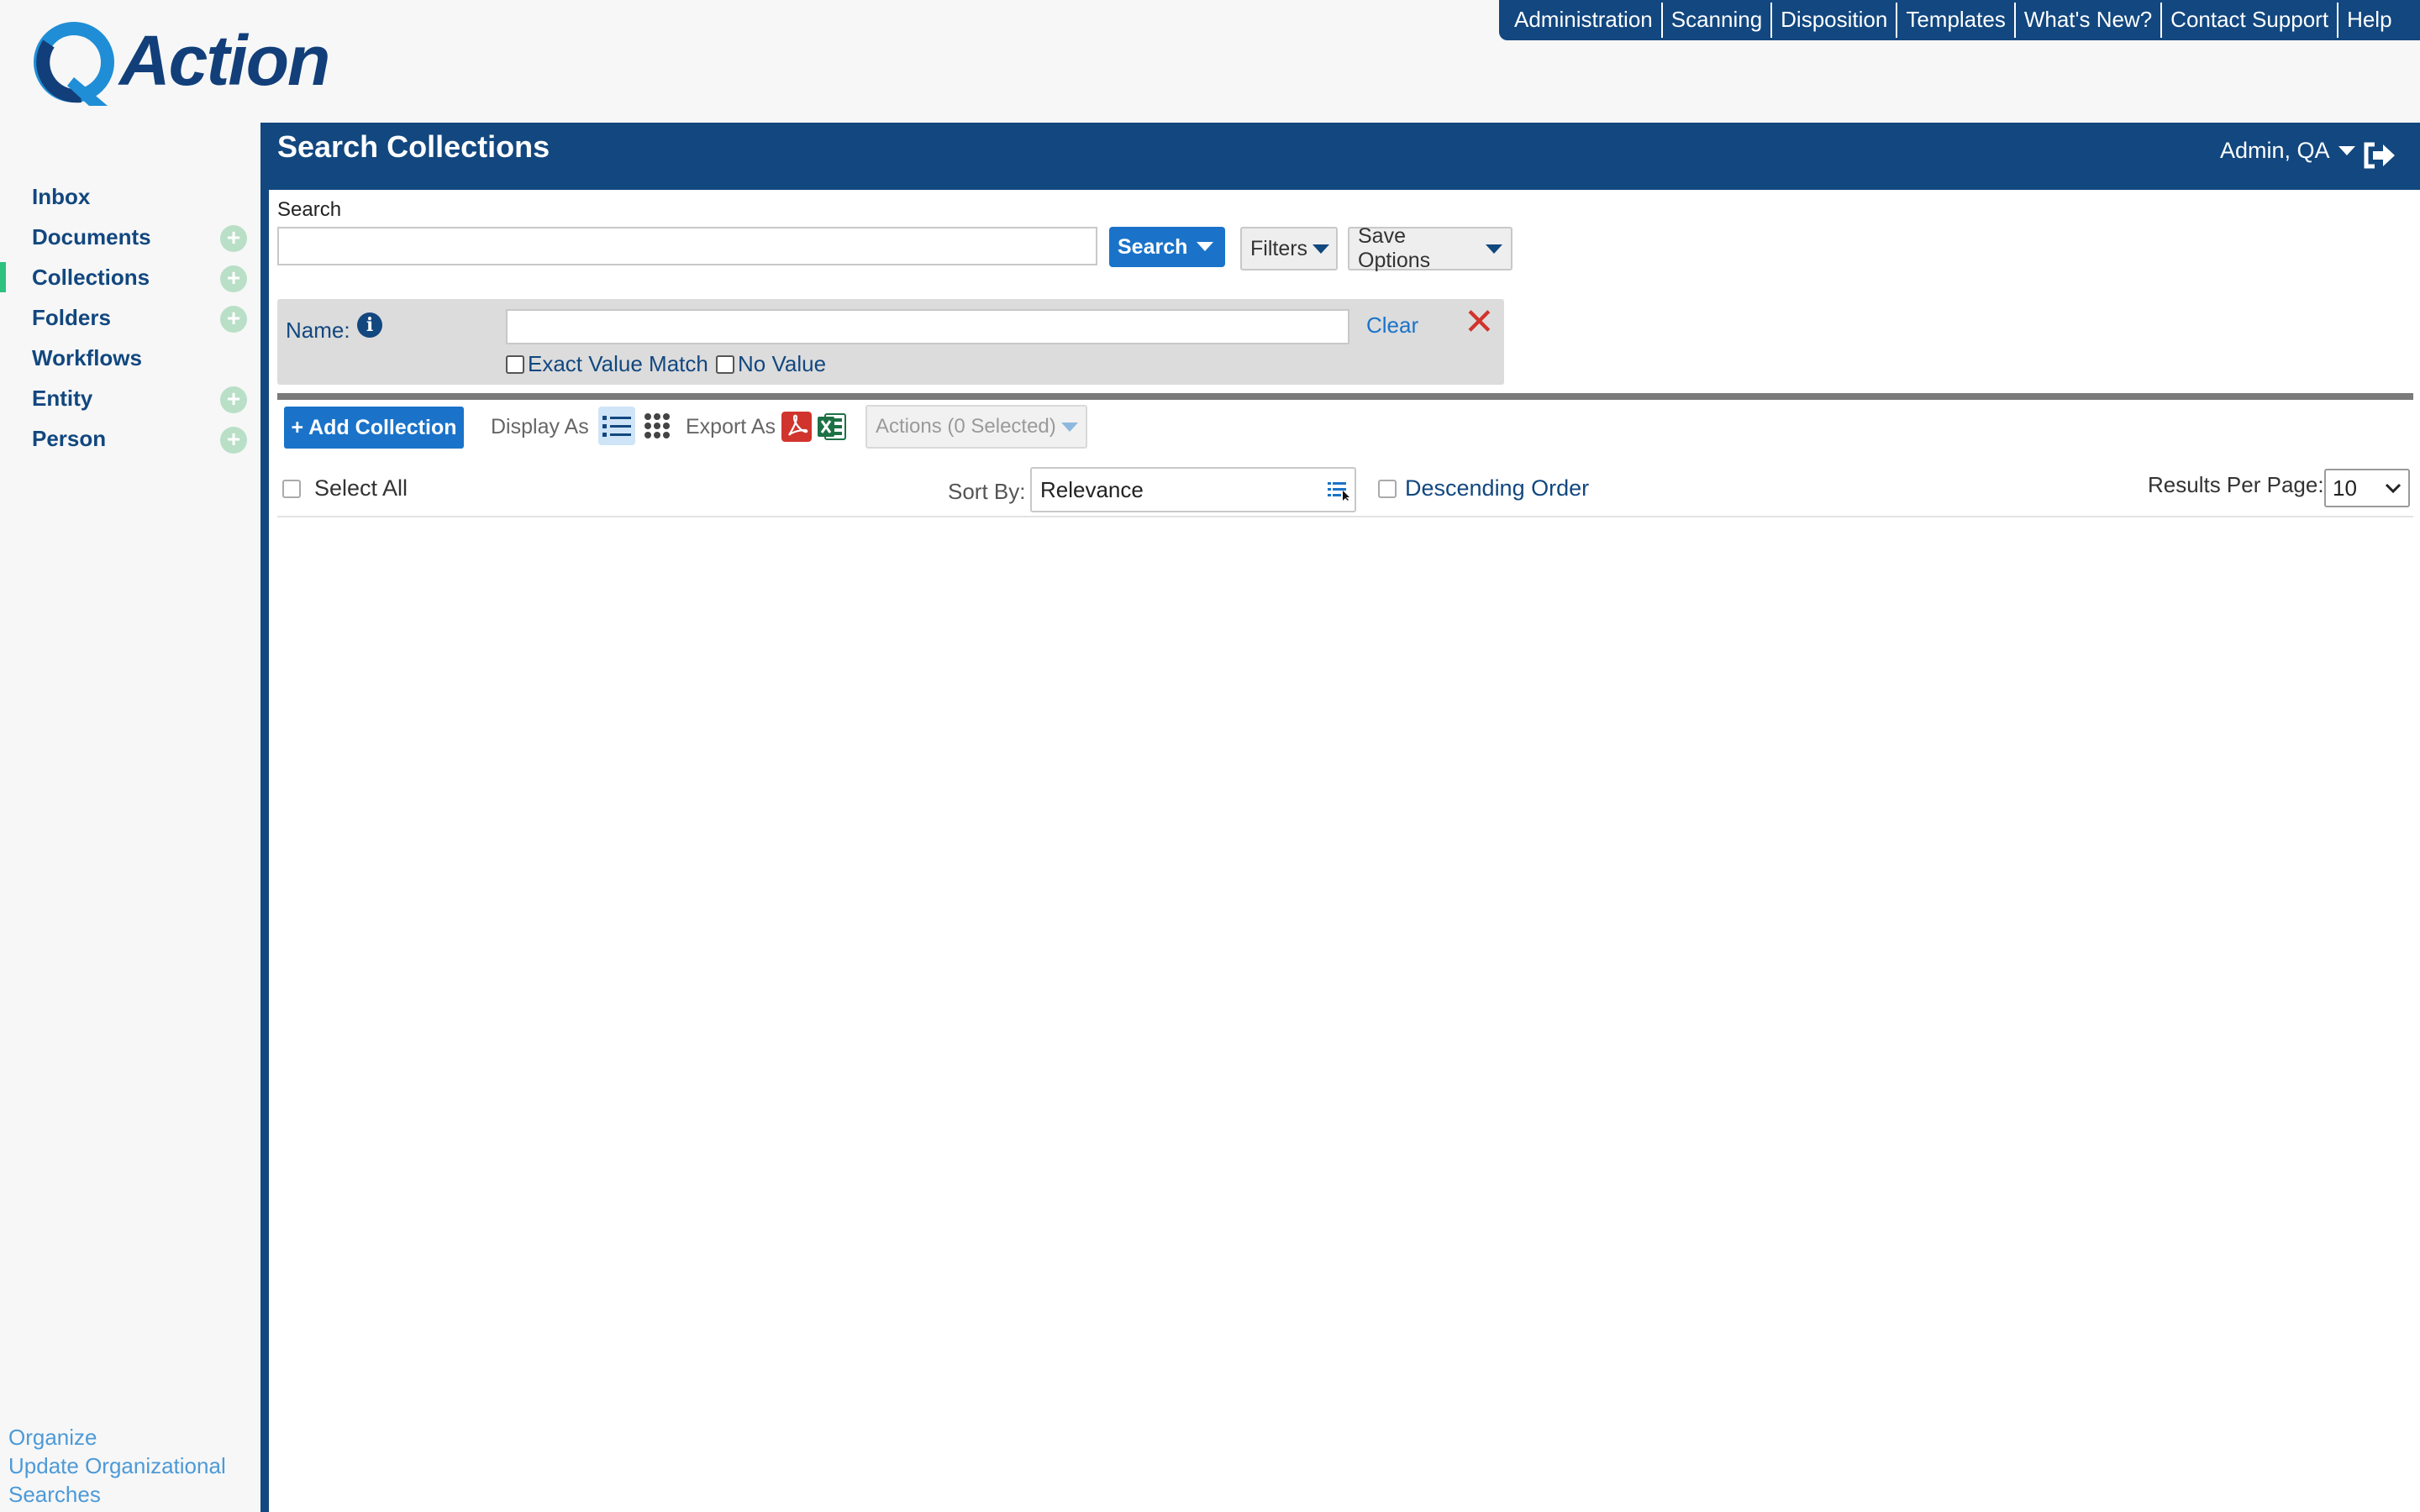 The image size is (2420, 1512). What do you see at coordinates (318, 330) in the screenshot?
I see `name-filter-label: Name:` at bounding box center [318, 330].